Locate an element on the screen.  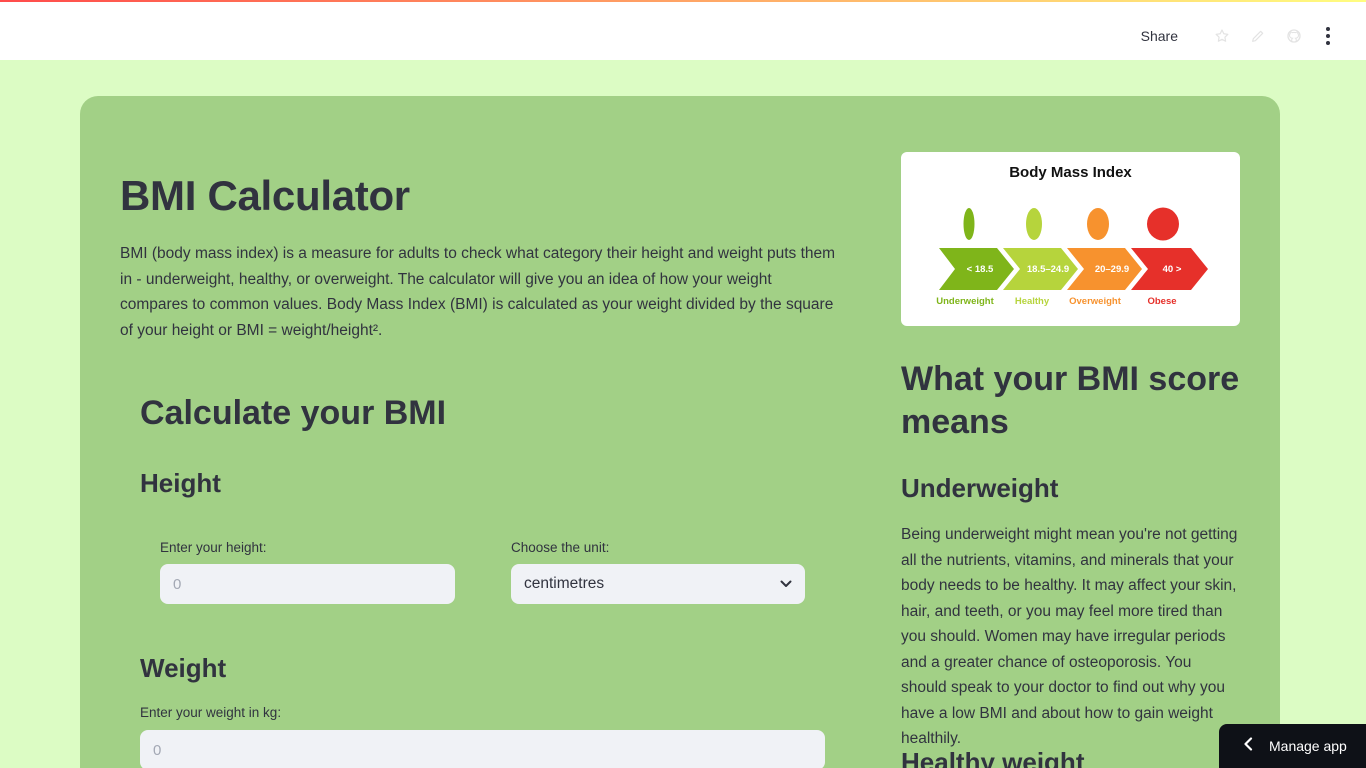
header-decoration-bar is located at coordinates (683, 1).